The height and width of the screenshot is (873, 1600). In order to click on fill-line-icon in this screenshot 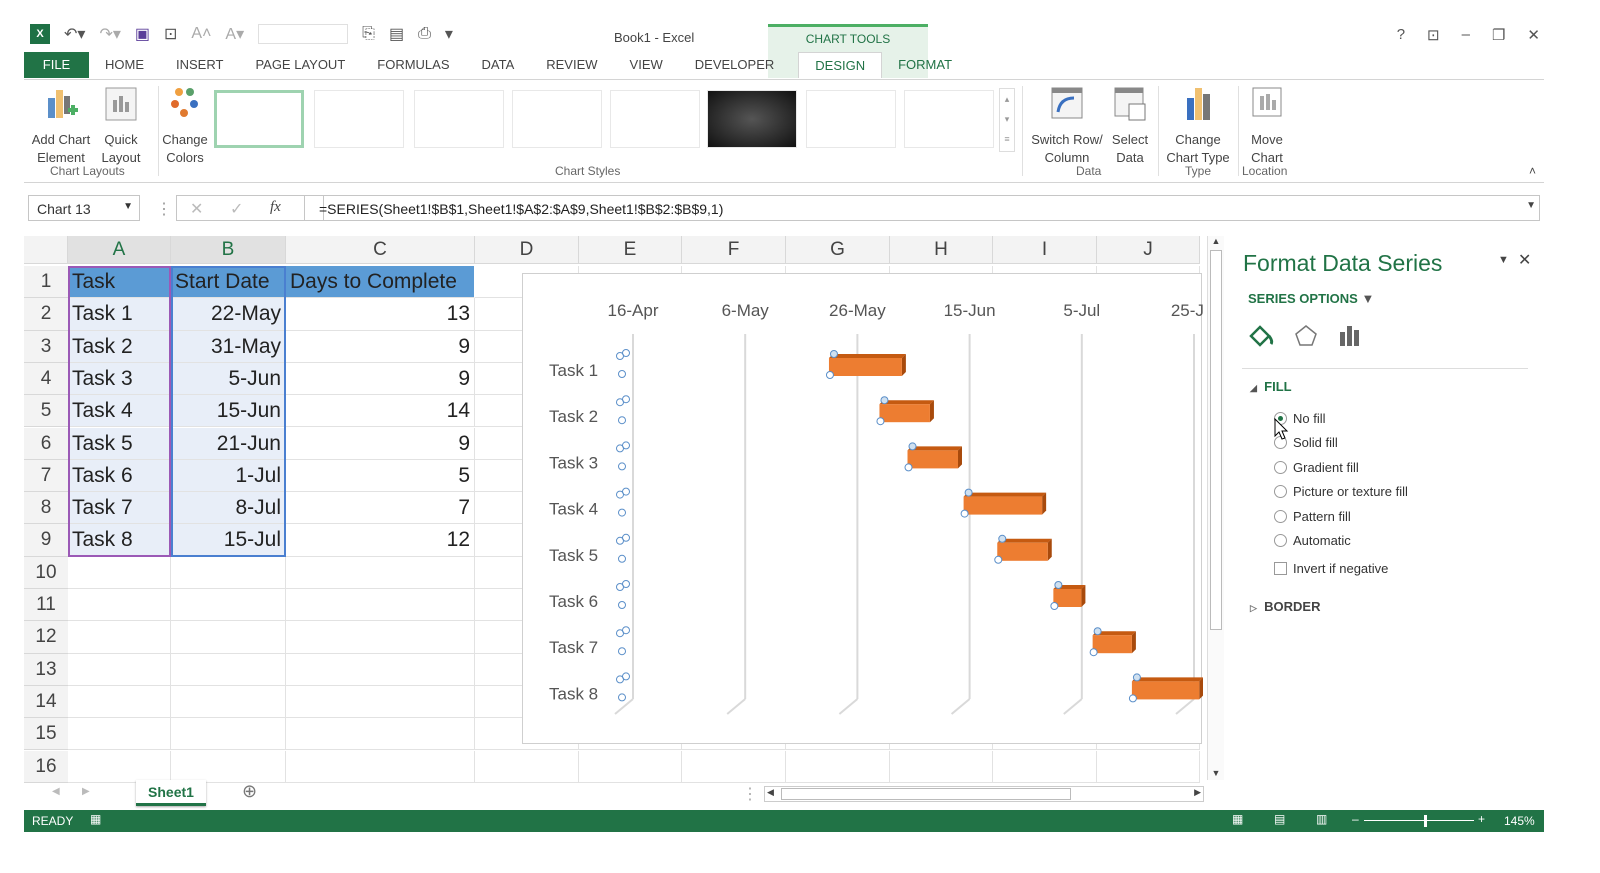, I will do `click(1262, 336)`.